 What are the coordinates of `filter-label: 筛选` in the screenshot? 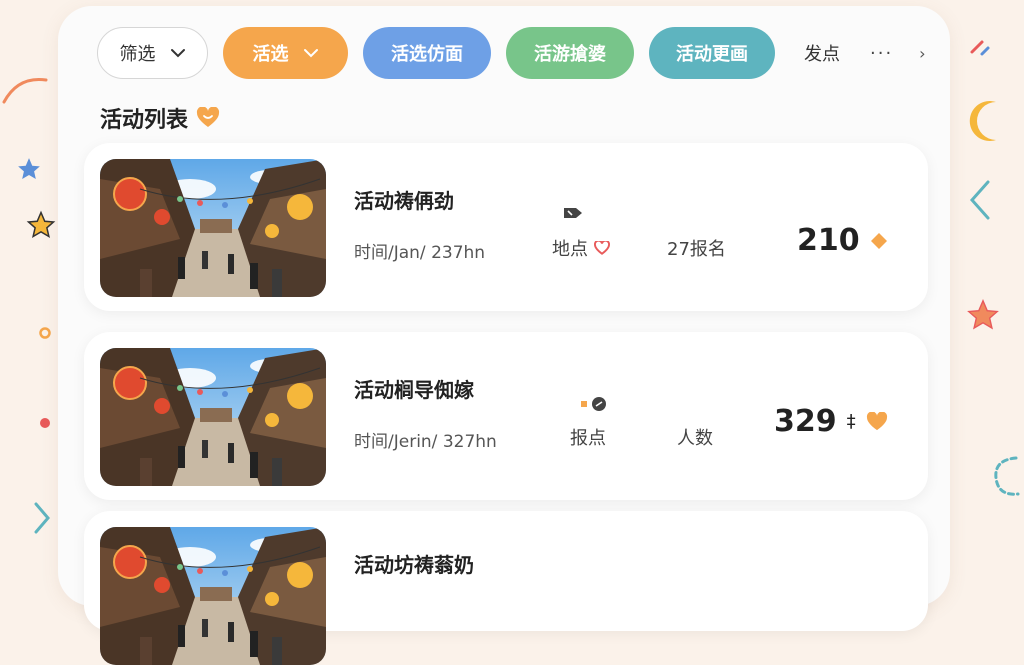 It's located at (137, 54).